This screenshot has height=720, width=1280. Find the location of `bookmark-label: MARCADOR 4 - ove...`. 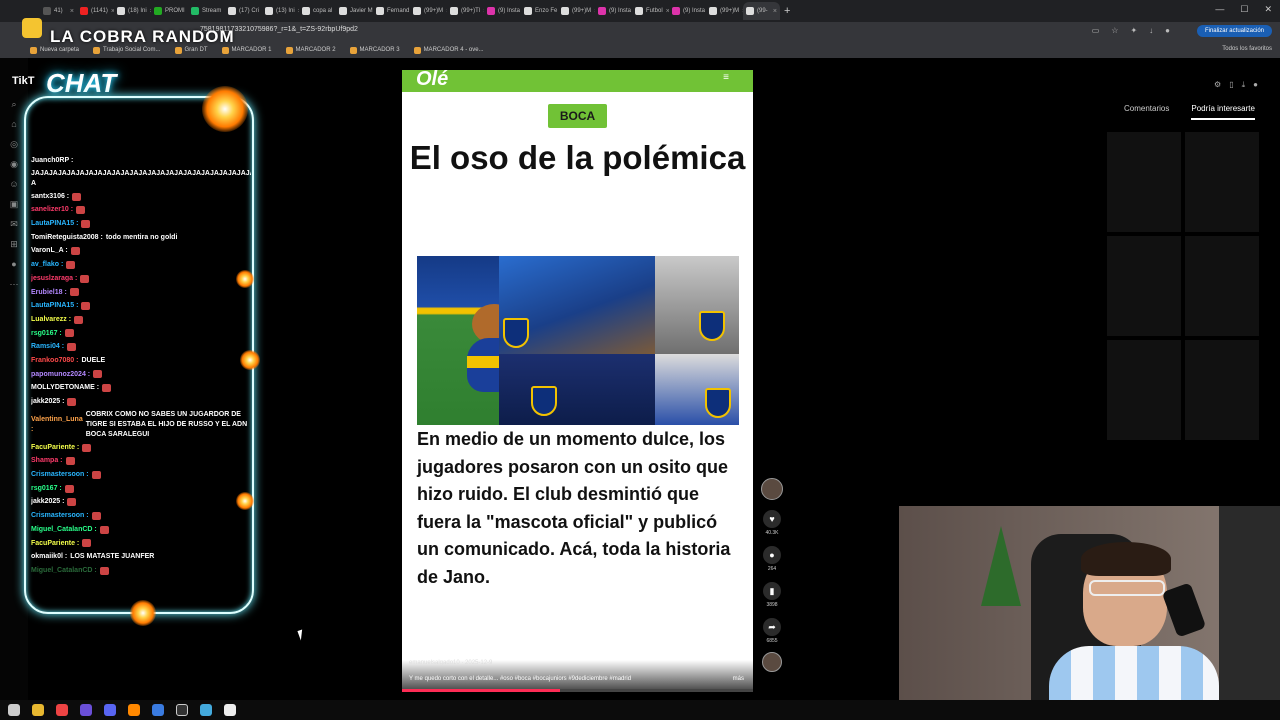

bookmark-label: MARCADOR 4 - ove... is located at coordinates (453, 50).